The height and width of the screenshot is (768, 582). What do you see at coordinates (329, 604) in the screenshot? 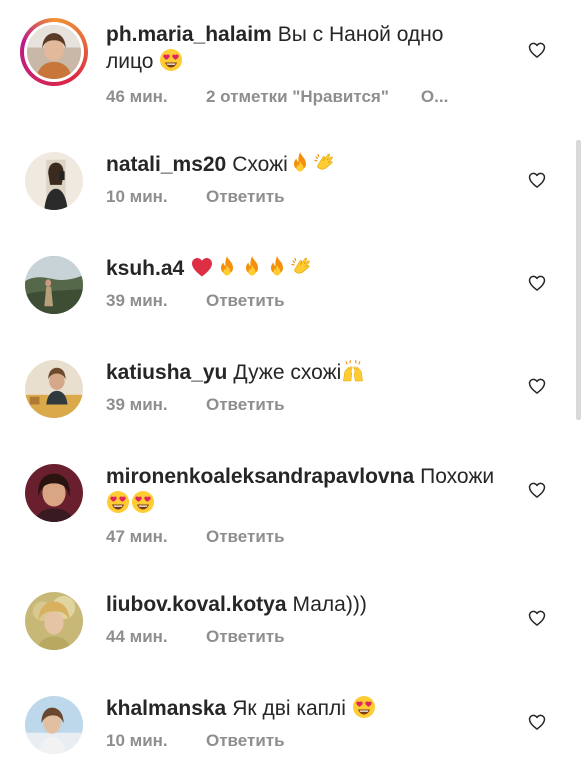
I see `comment-body: Мала)))` at bounding box center [329, 604].